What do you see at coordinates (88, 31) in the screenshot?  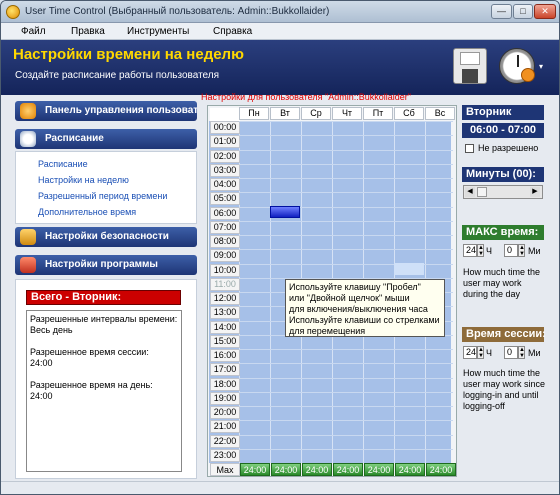 I see `menu-edit: Правка` at bounding box center [88, 31].